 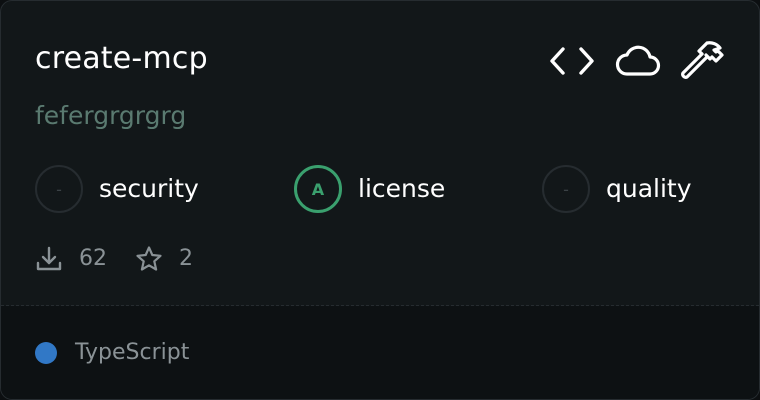 What do you see at coordinates (149, 259) in the screenshot?
I see `star-icon` at bounding box center [149, 259].